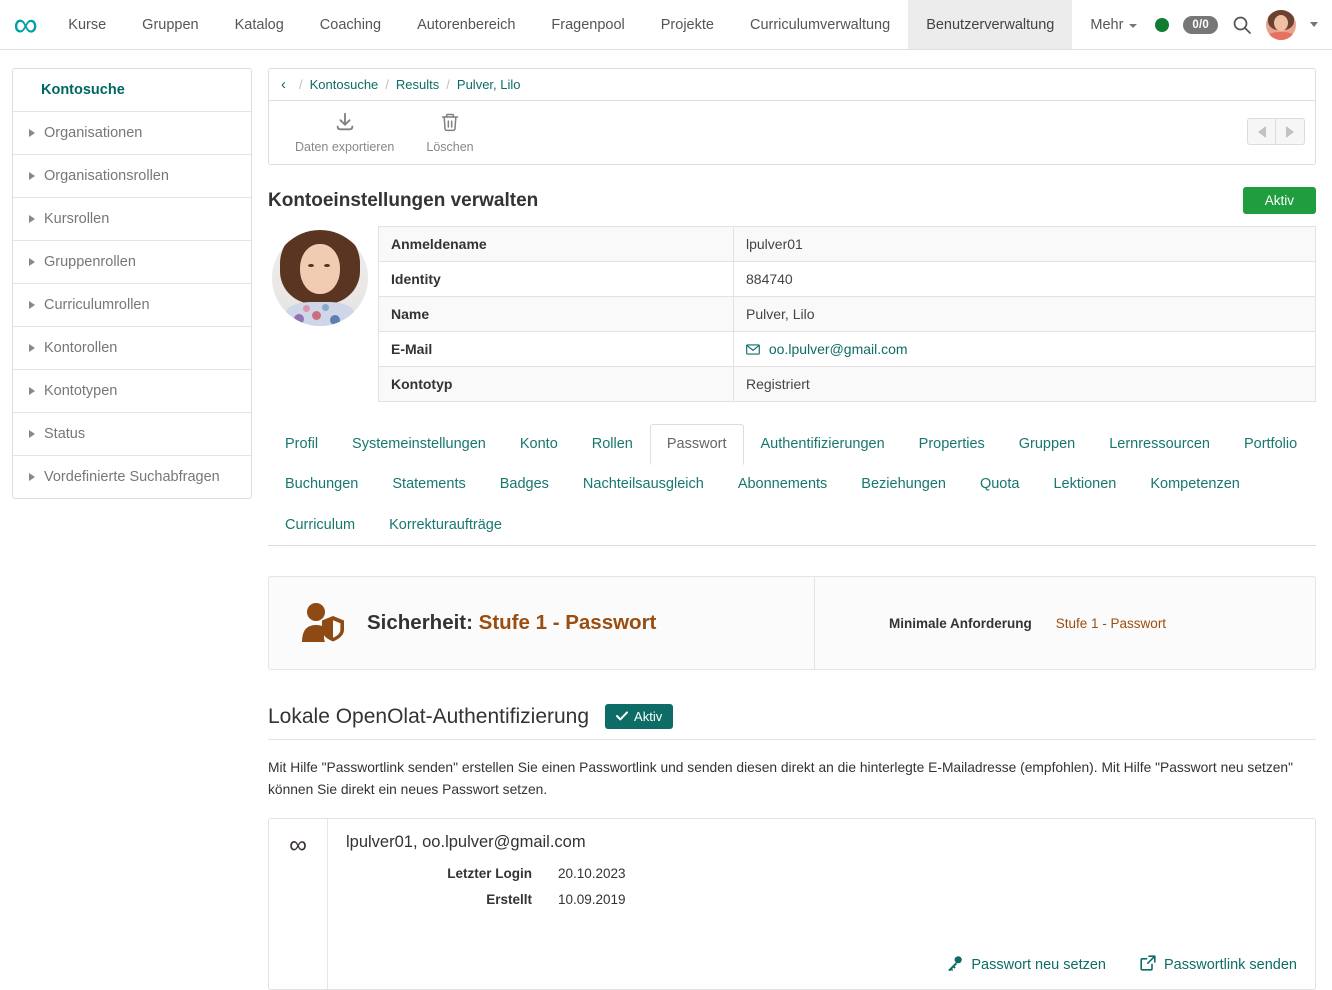 This screenshot has width=1332, height=990. Describe the element at coordinates (1024, 349) in the screenshot. I see `row-value-email: oo.lpulver@gmail.com` at that location.